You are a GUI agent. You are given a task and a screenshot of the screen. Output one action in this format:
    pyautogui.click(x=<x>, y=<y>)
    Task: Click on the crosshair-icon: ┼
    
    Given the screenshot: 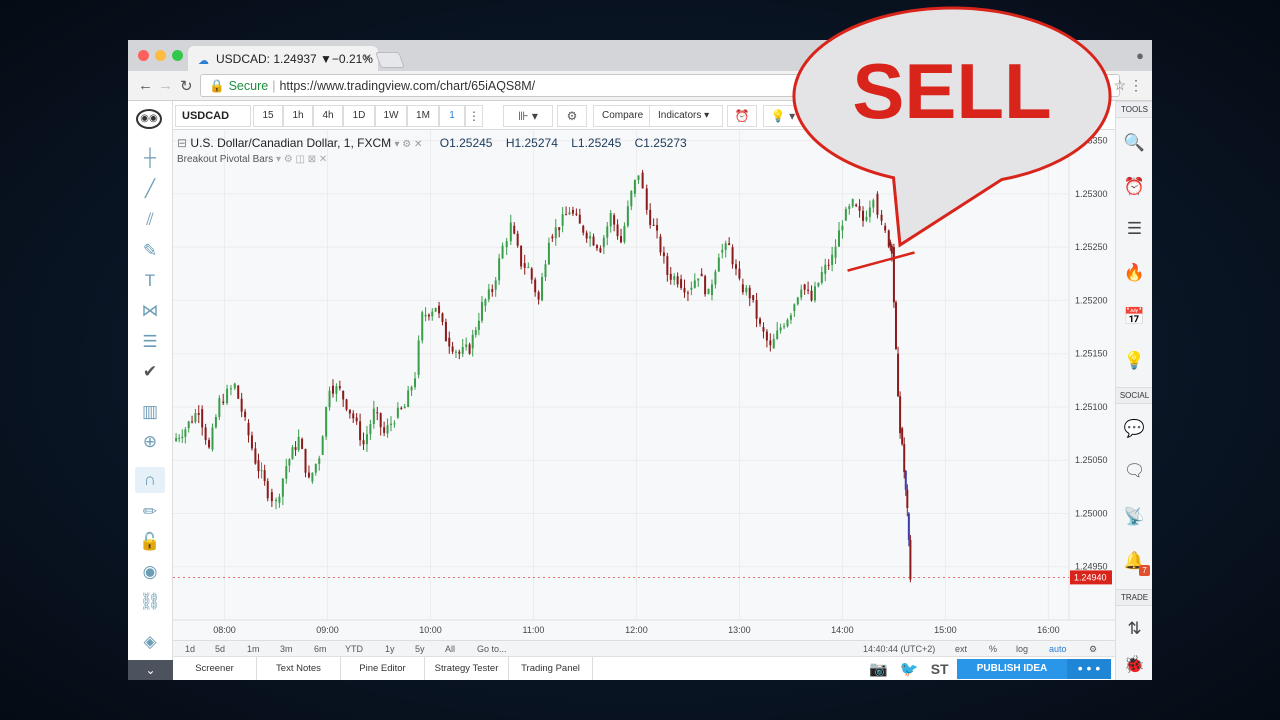 What is the action you would take?
    pyautogui.click(x=150, y=158)
    